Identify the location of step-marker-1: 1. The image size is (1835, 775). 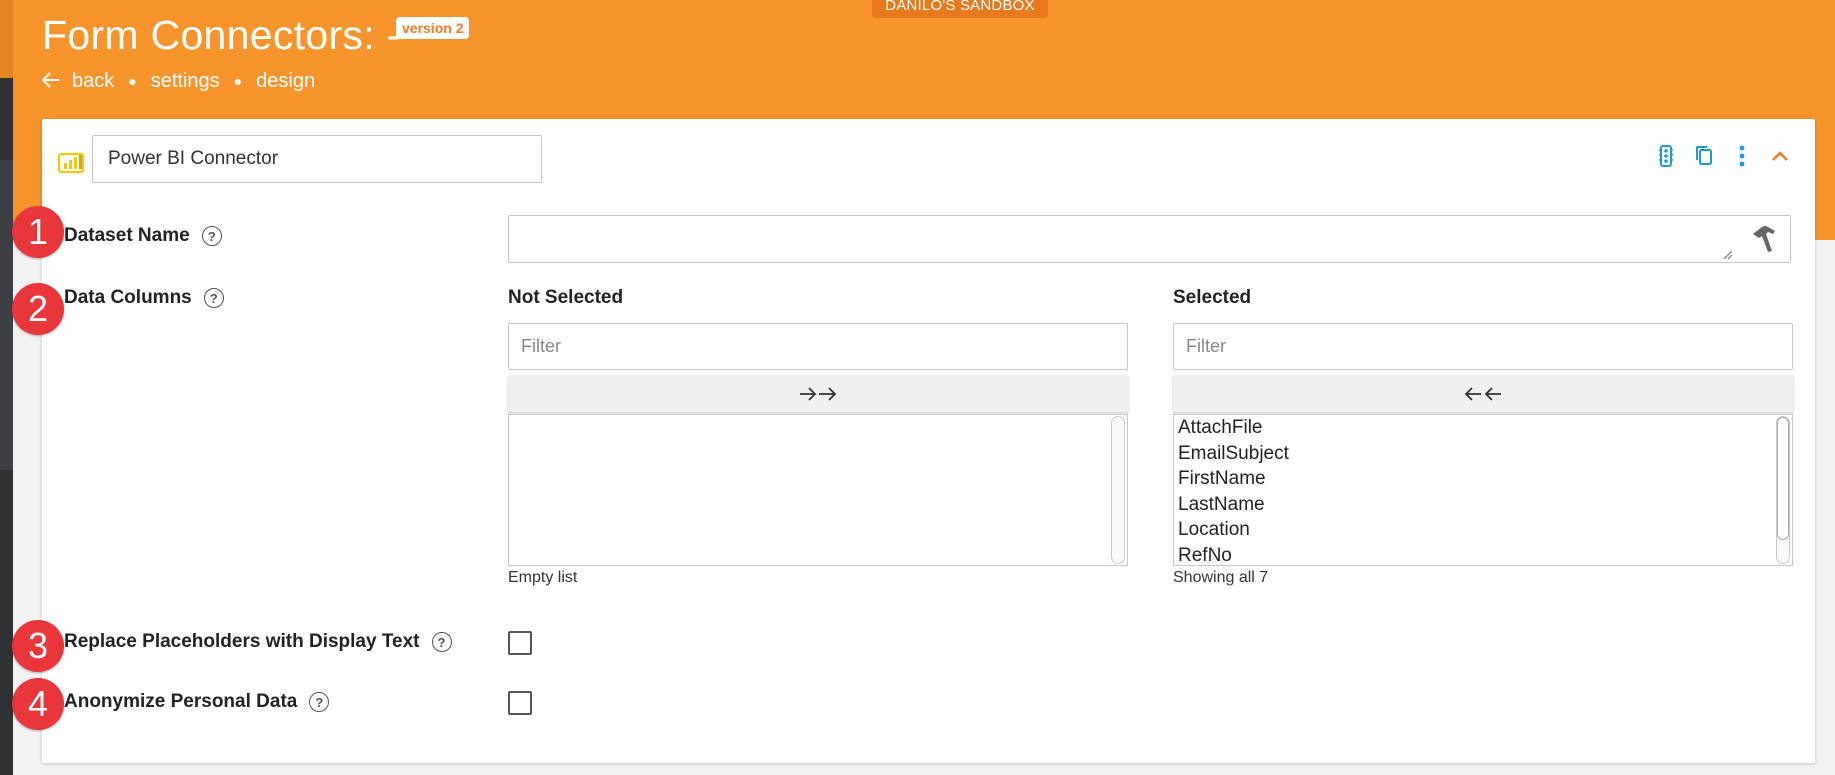
(38, 232).